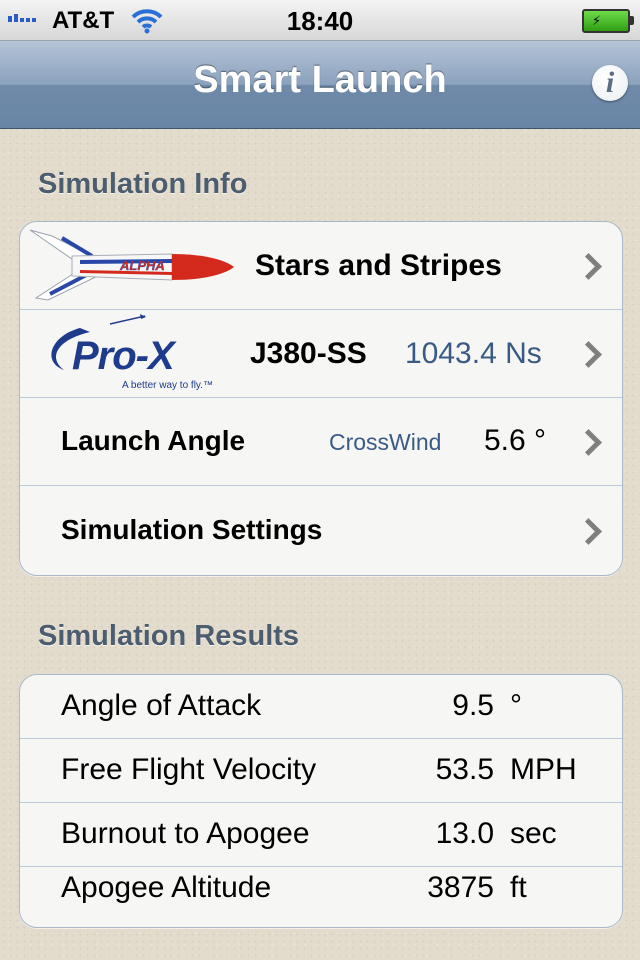 This screenshot has width=640, height=960. What do you see at coordinates (167, 385) in the screenshot?
I see `pro-x-tagline: A better way to fly.™` at bounding box center [167, 385].